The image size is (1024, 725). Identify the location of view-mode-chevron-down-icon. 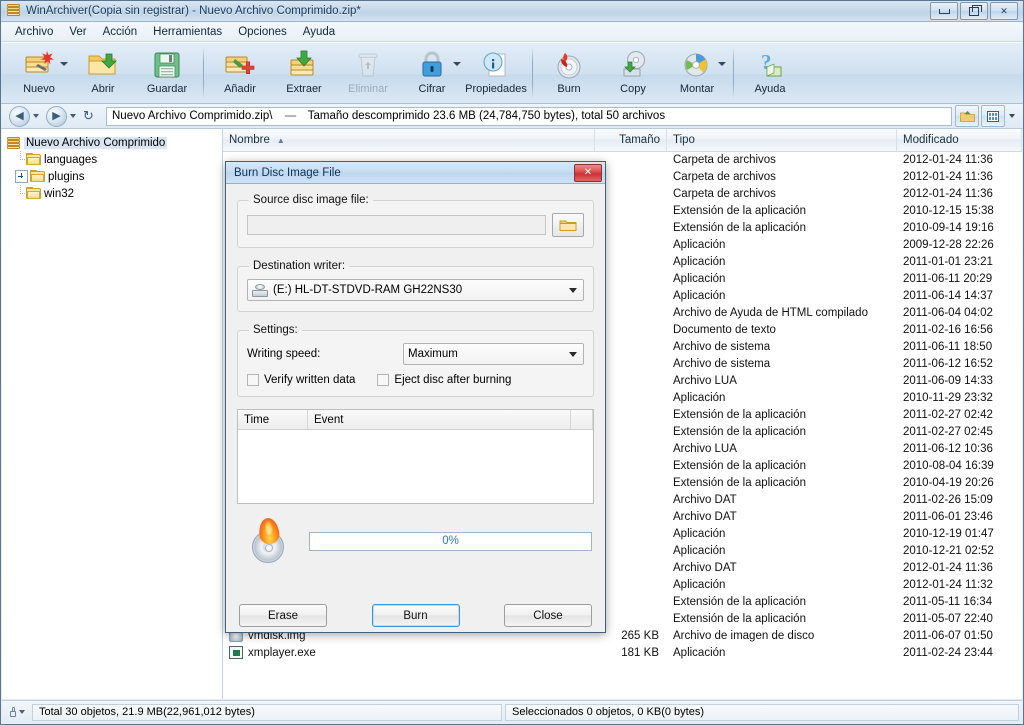
(1012, 116).